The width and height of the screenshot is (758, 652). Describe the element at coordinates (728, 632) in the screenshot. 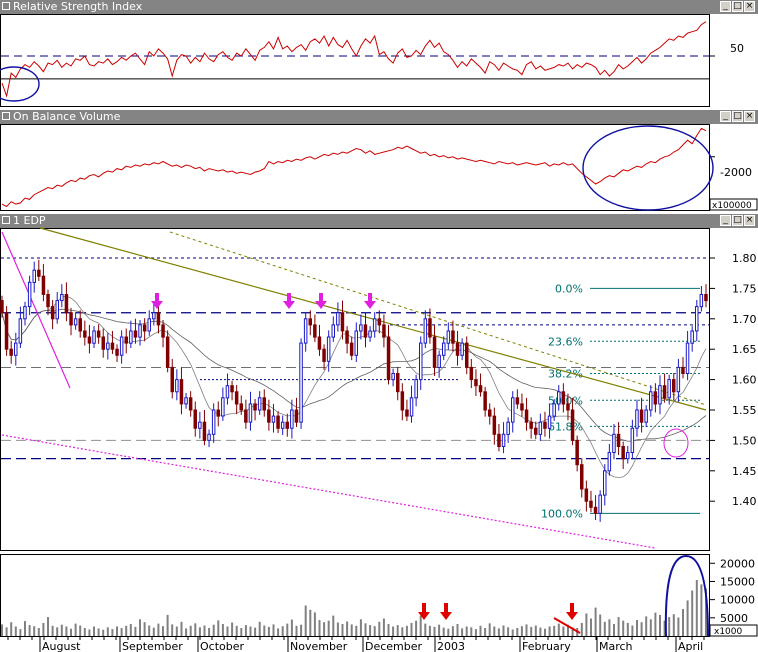

I see `volume-scale-label: x1000` at that location.